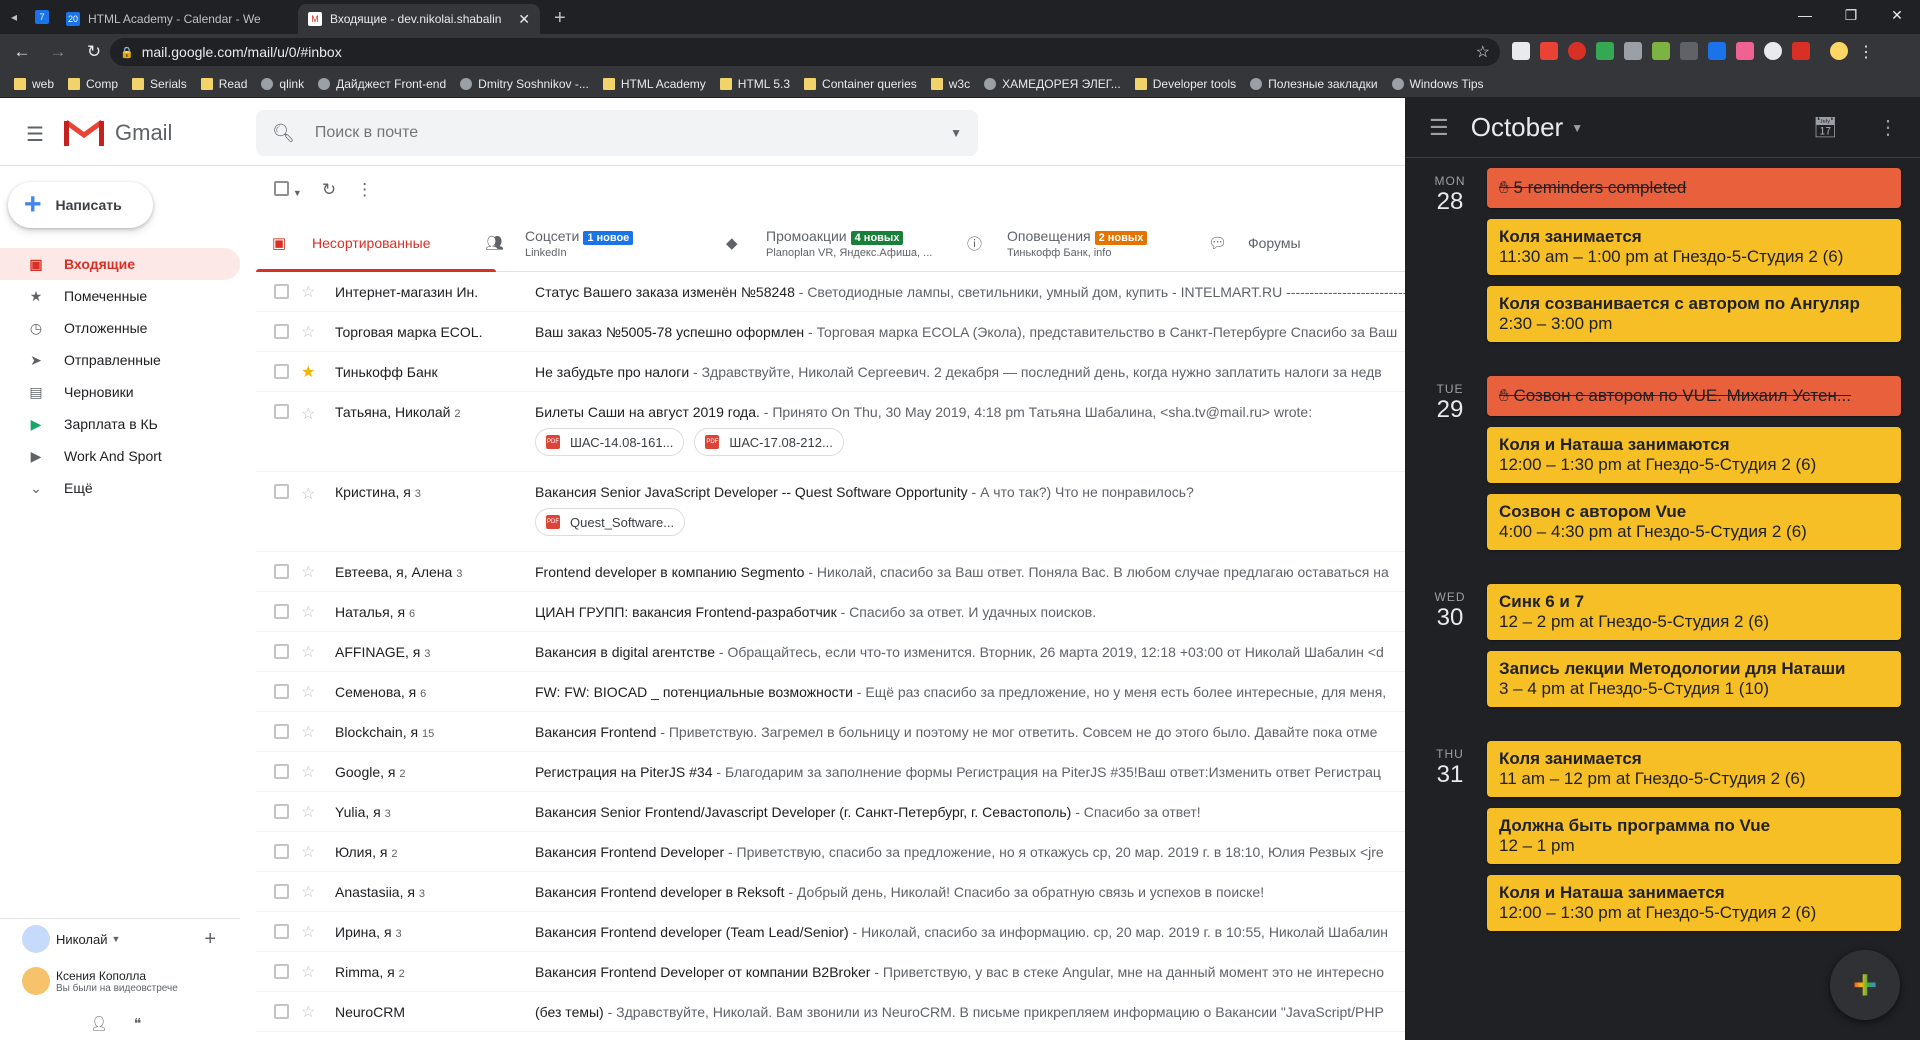  Describe the element at coordinates (93, 84) in the screenshot. I see `bookmark-comp: Comp` at that location.